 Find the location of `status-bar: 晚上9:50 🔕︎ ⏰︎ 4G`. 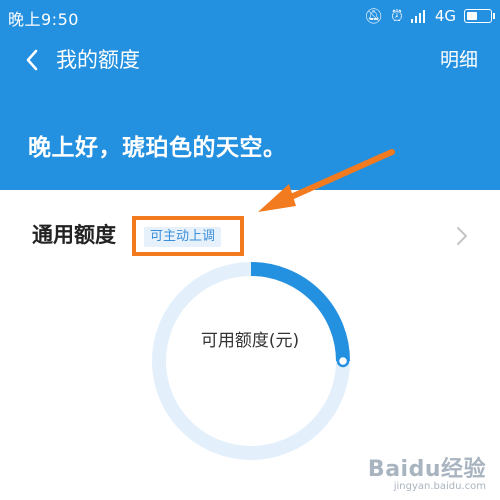

status-bar: 晚上9:50 🔕︎ ⏰︎ 4G is located at coordinates (250, 16).